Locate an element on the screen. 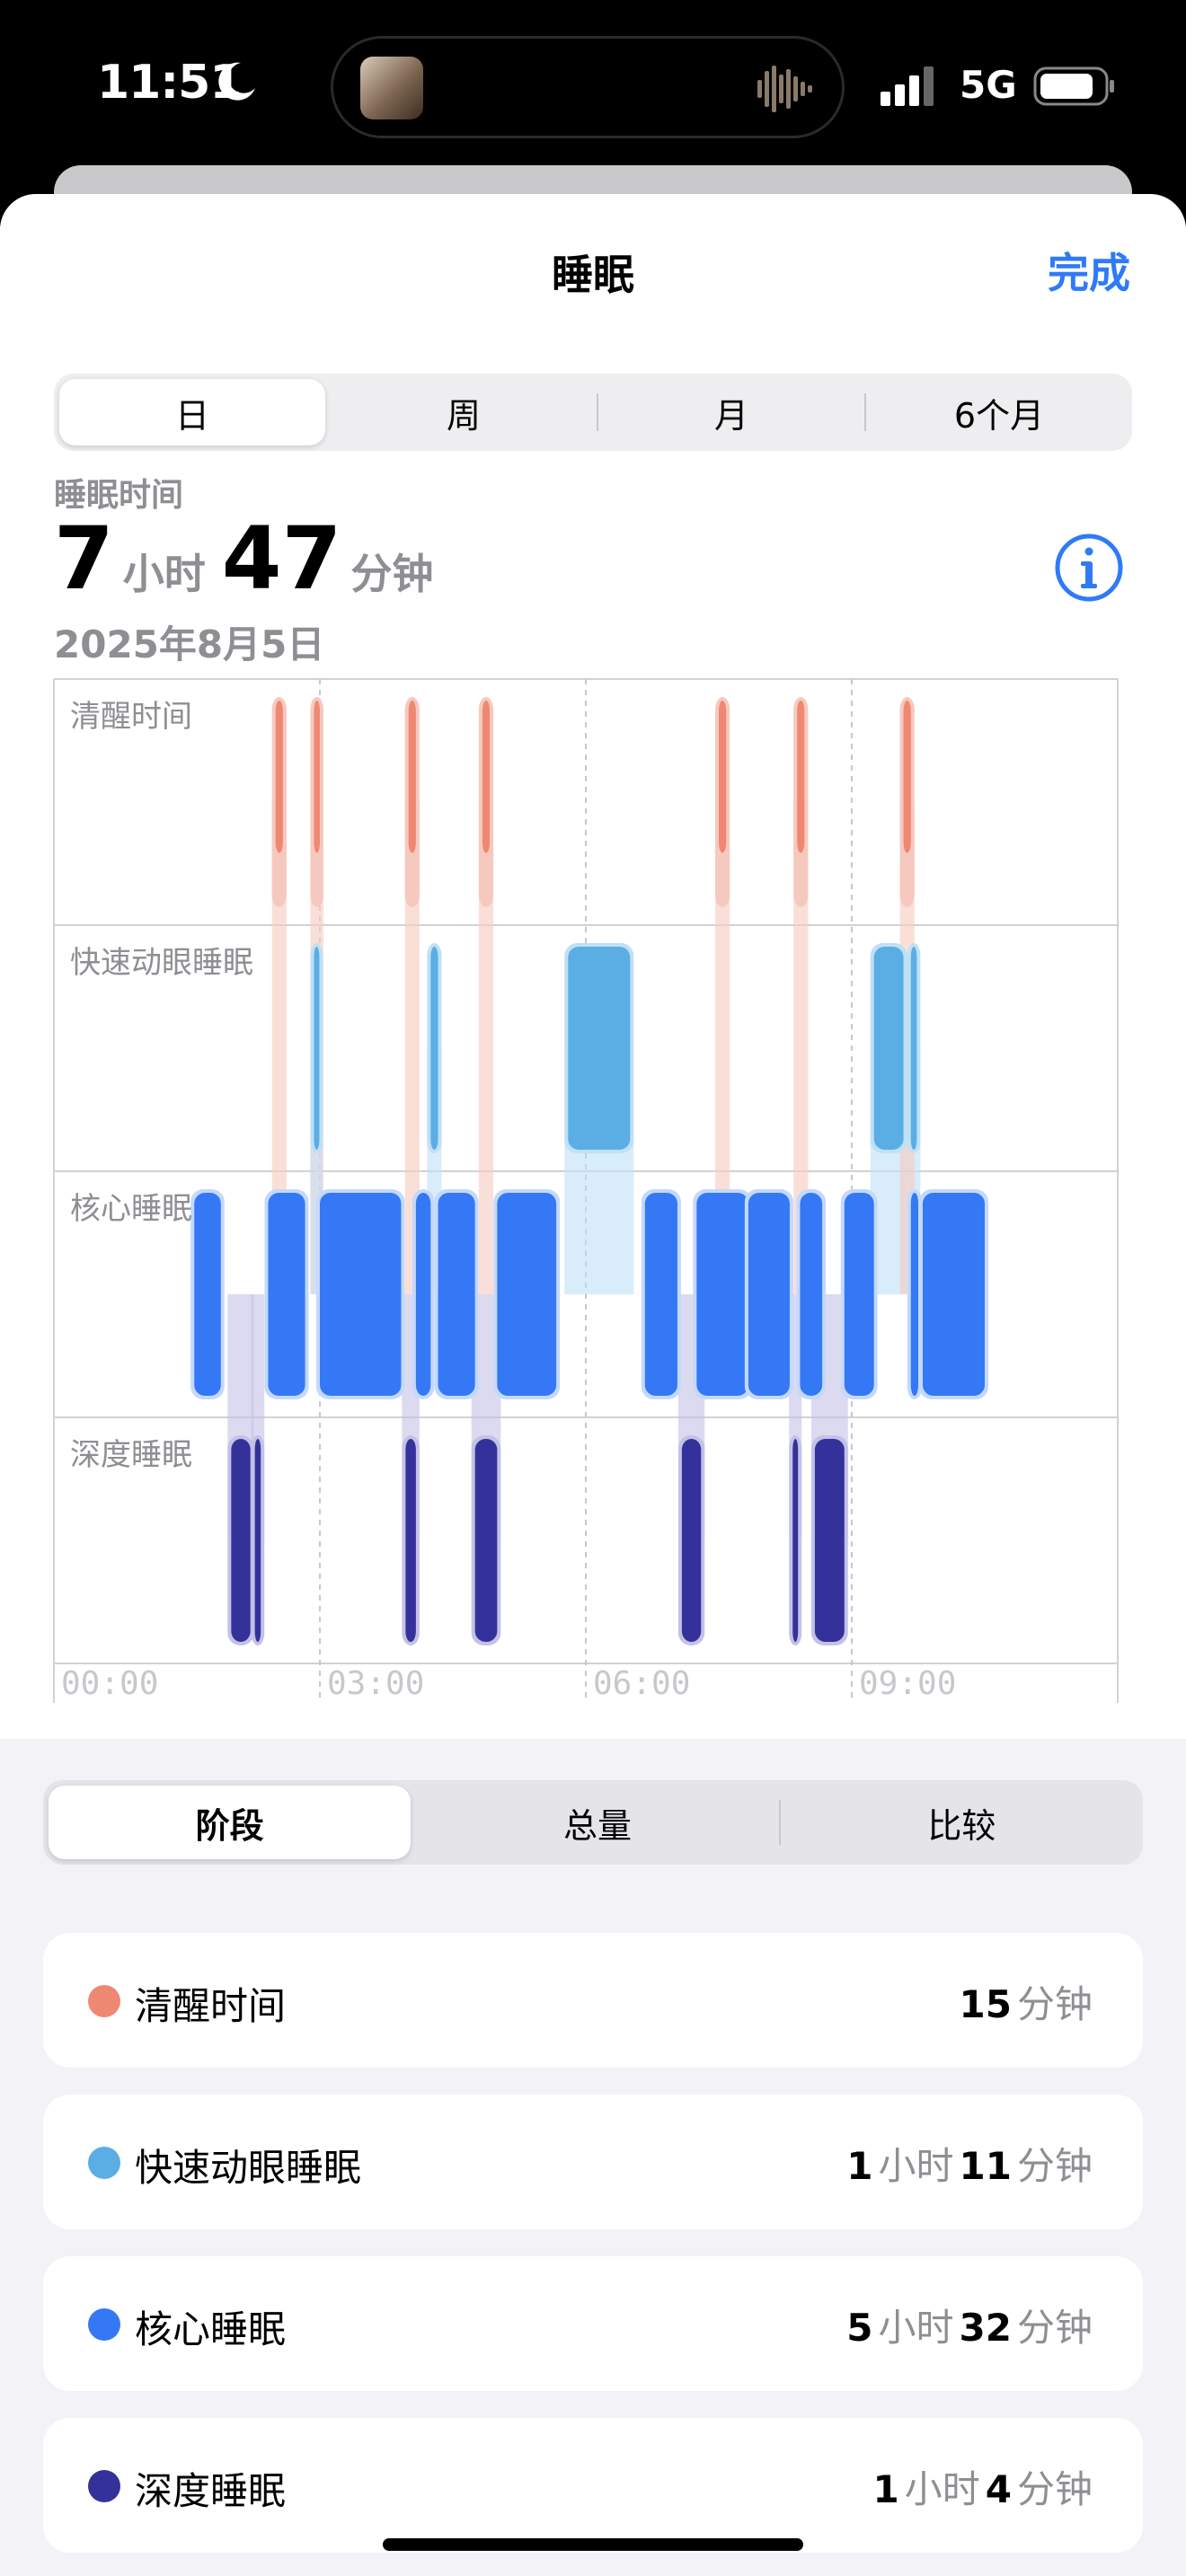  x-tick-label: 03:00 is located at coordinates (376, 1683).